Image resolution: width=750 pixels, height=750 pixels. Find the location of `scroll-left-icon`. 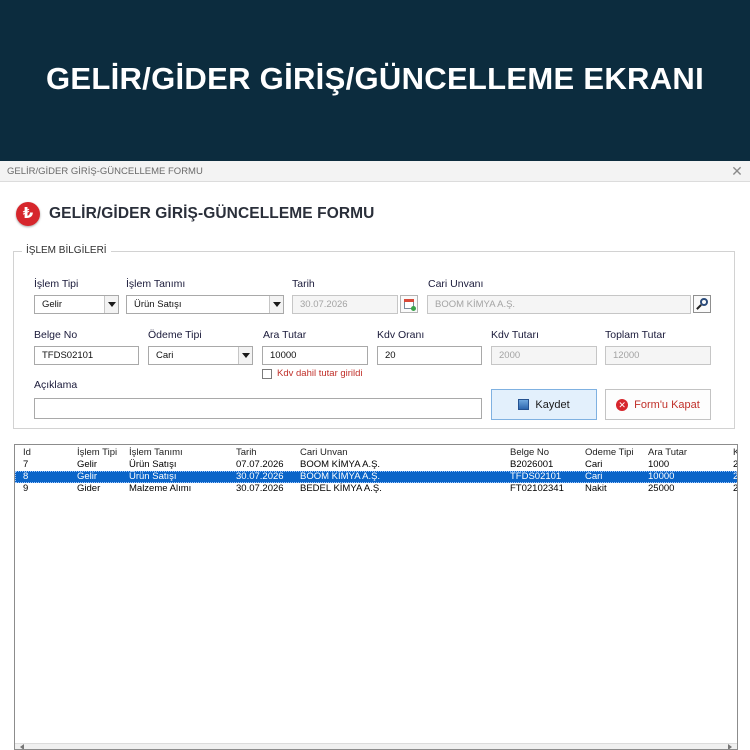

scroll-left-icon is located at coordinates (22, 746).